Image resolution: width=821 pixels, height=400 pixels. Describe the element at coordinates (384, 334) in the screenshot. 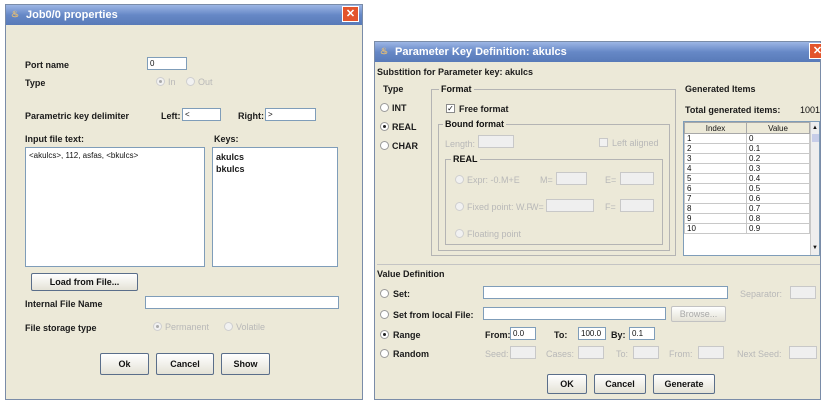

I see `range-radio` at that location.